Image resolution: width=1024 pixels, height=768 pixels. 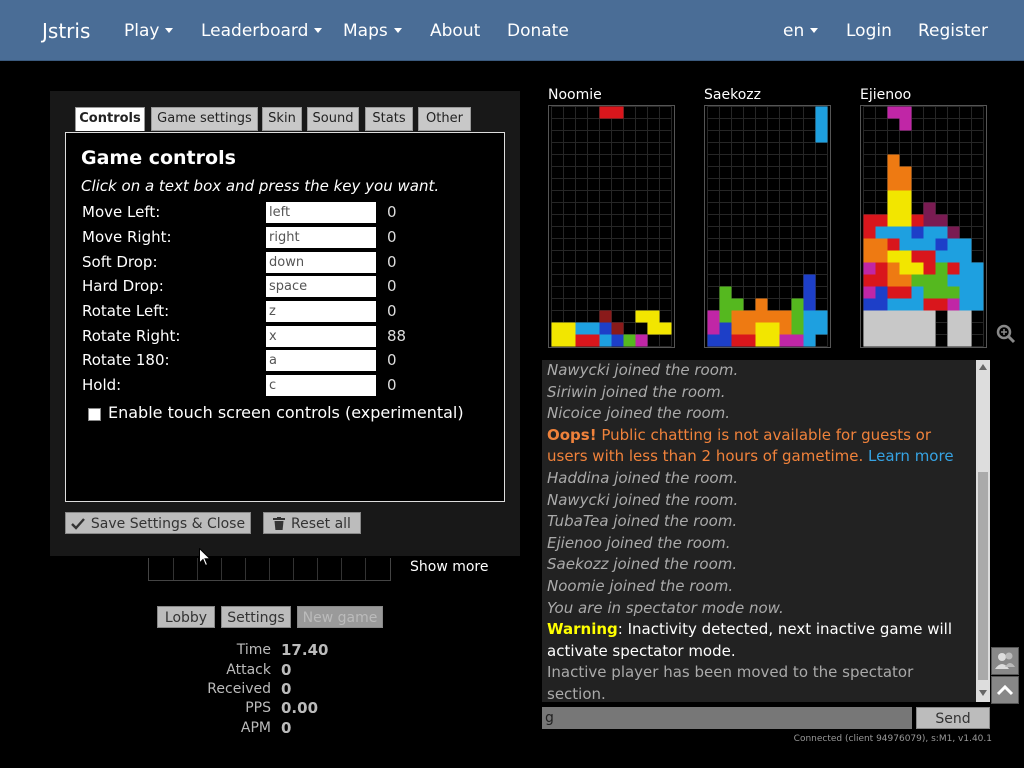 What do you see at coordinates (127, 237) in the screenshot?
I see `control-label: Move Right:` at bounding box center [127, 237].